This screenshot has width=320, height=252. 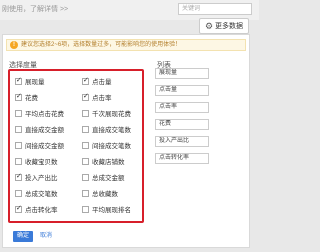 What do you see at coordinates (31, 98) in the screenshot?
I see `option-label: 花费` at bounding box center [31, 98].